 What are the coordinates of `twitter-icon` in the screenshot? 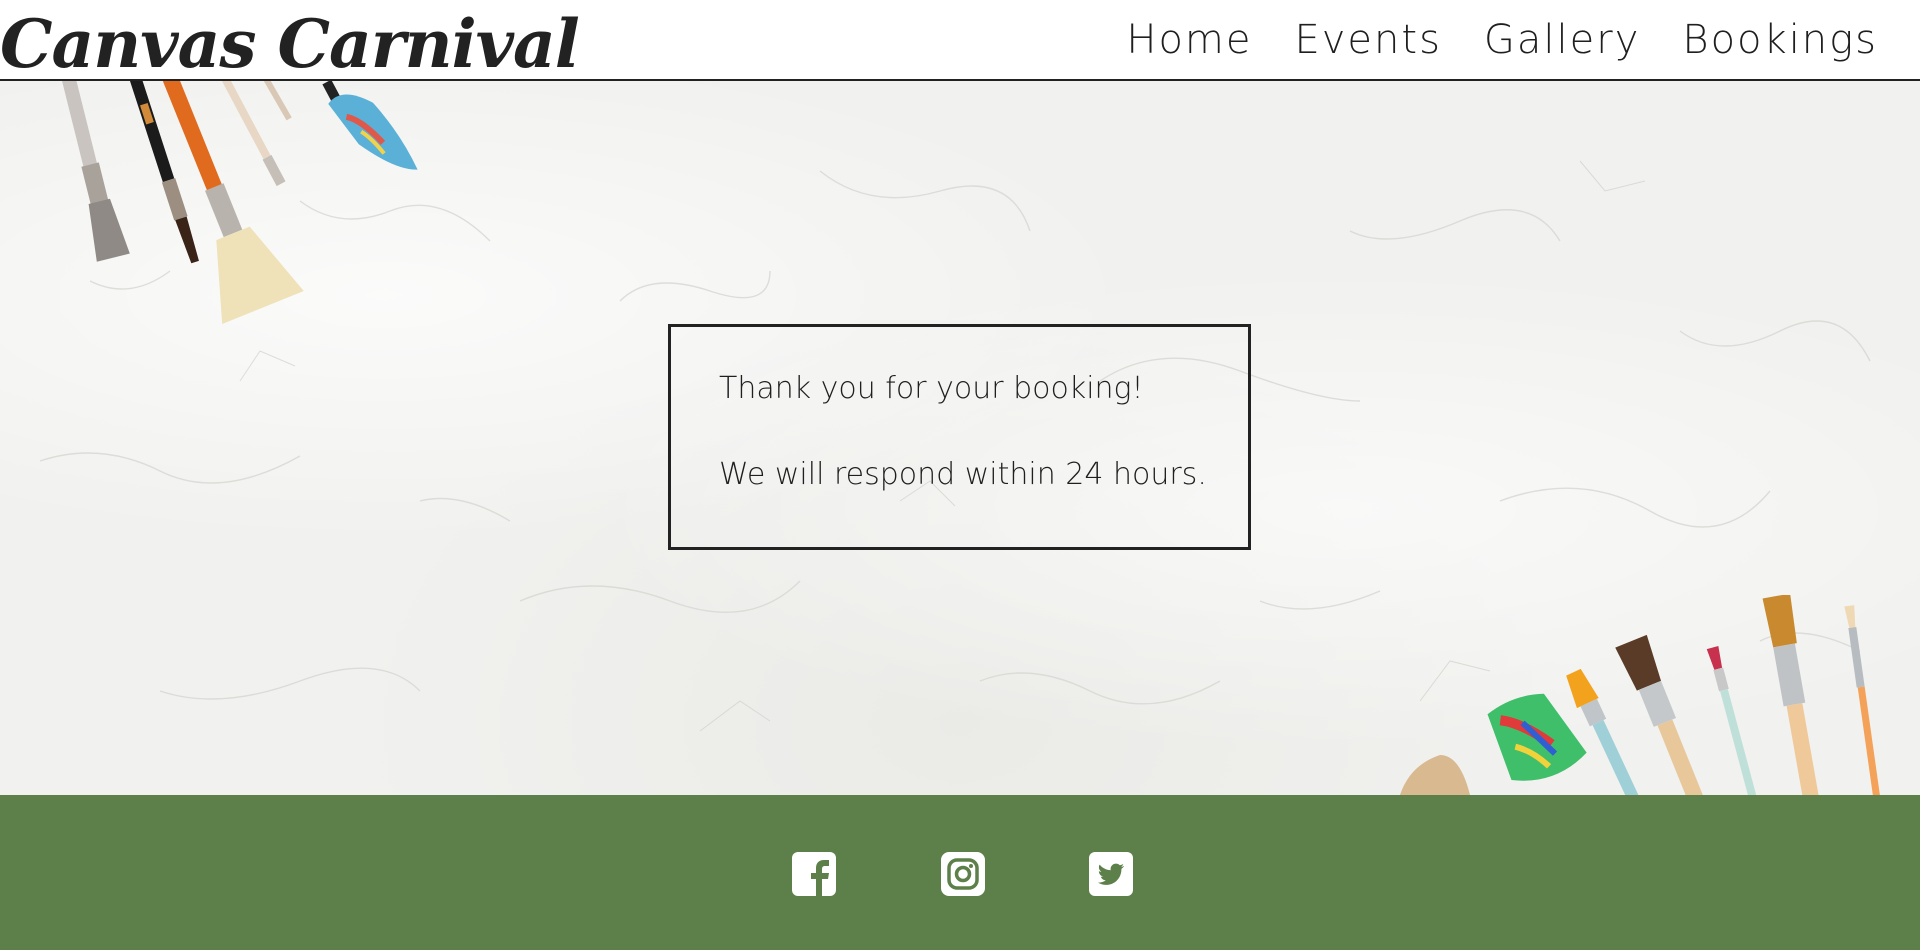 It's located at (1111, 874).